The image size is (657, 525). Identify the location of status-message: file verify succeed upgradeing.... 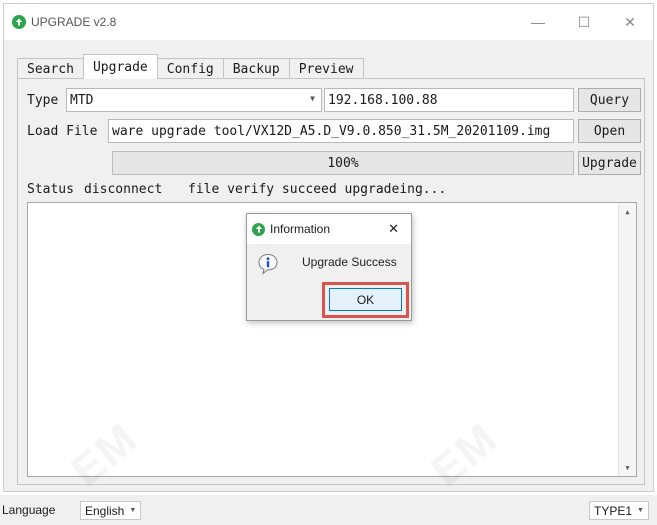
(317, 189).